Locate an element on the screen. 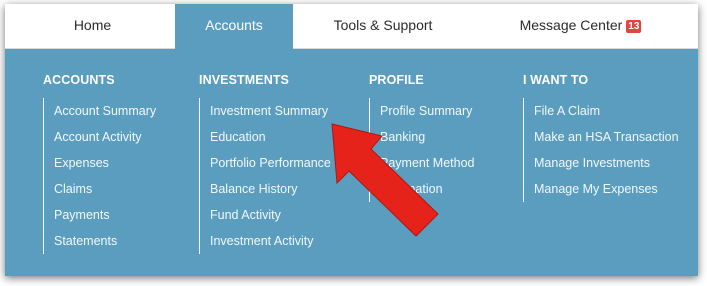  tab-accounts: Accounts is located at coordinates (234, 27).